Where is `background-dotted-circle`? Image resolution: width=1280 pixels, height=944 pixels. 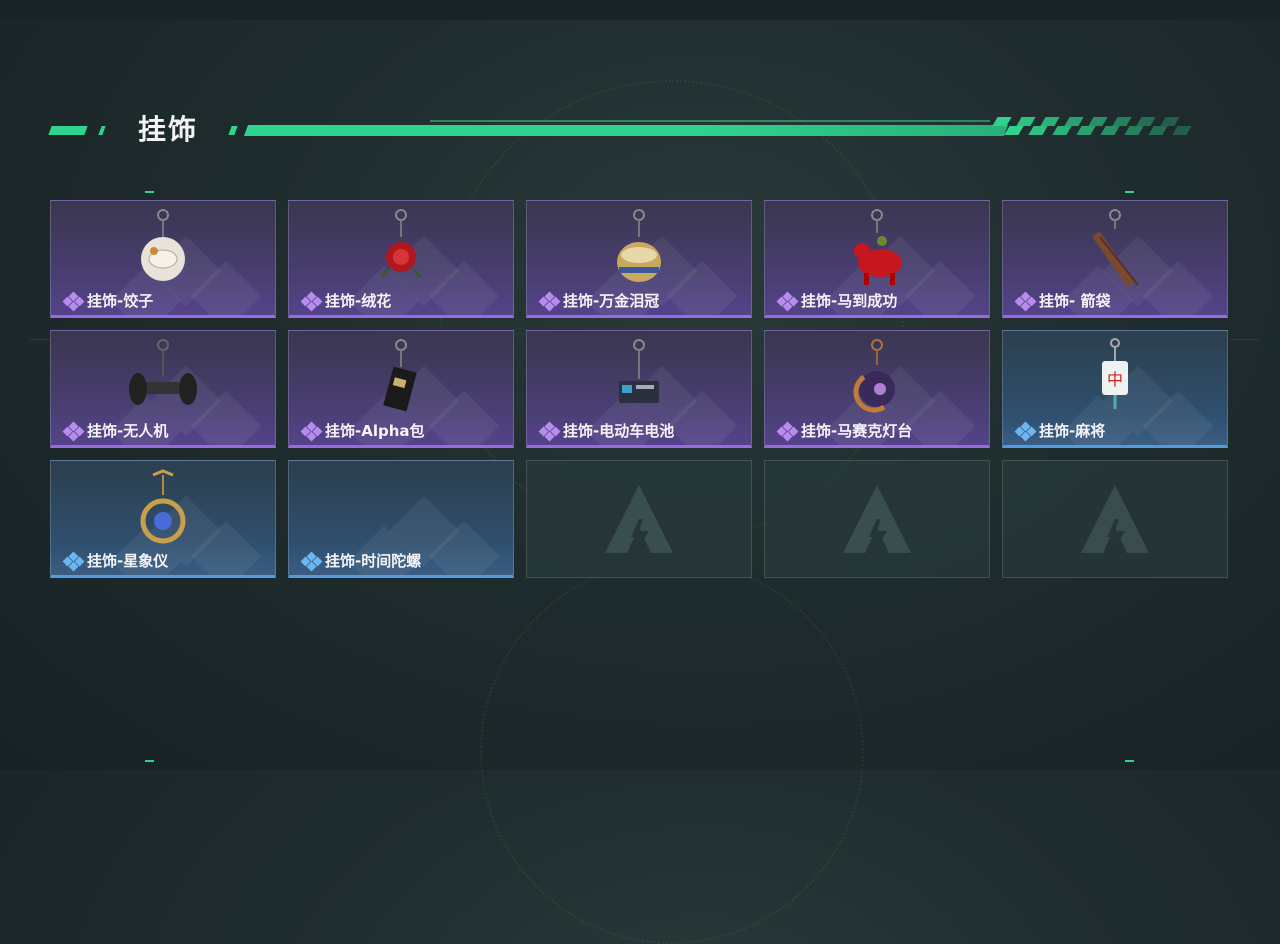 background-dotted-circle is located at coordinates (672, 752).